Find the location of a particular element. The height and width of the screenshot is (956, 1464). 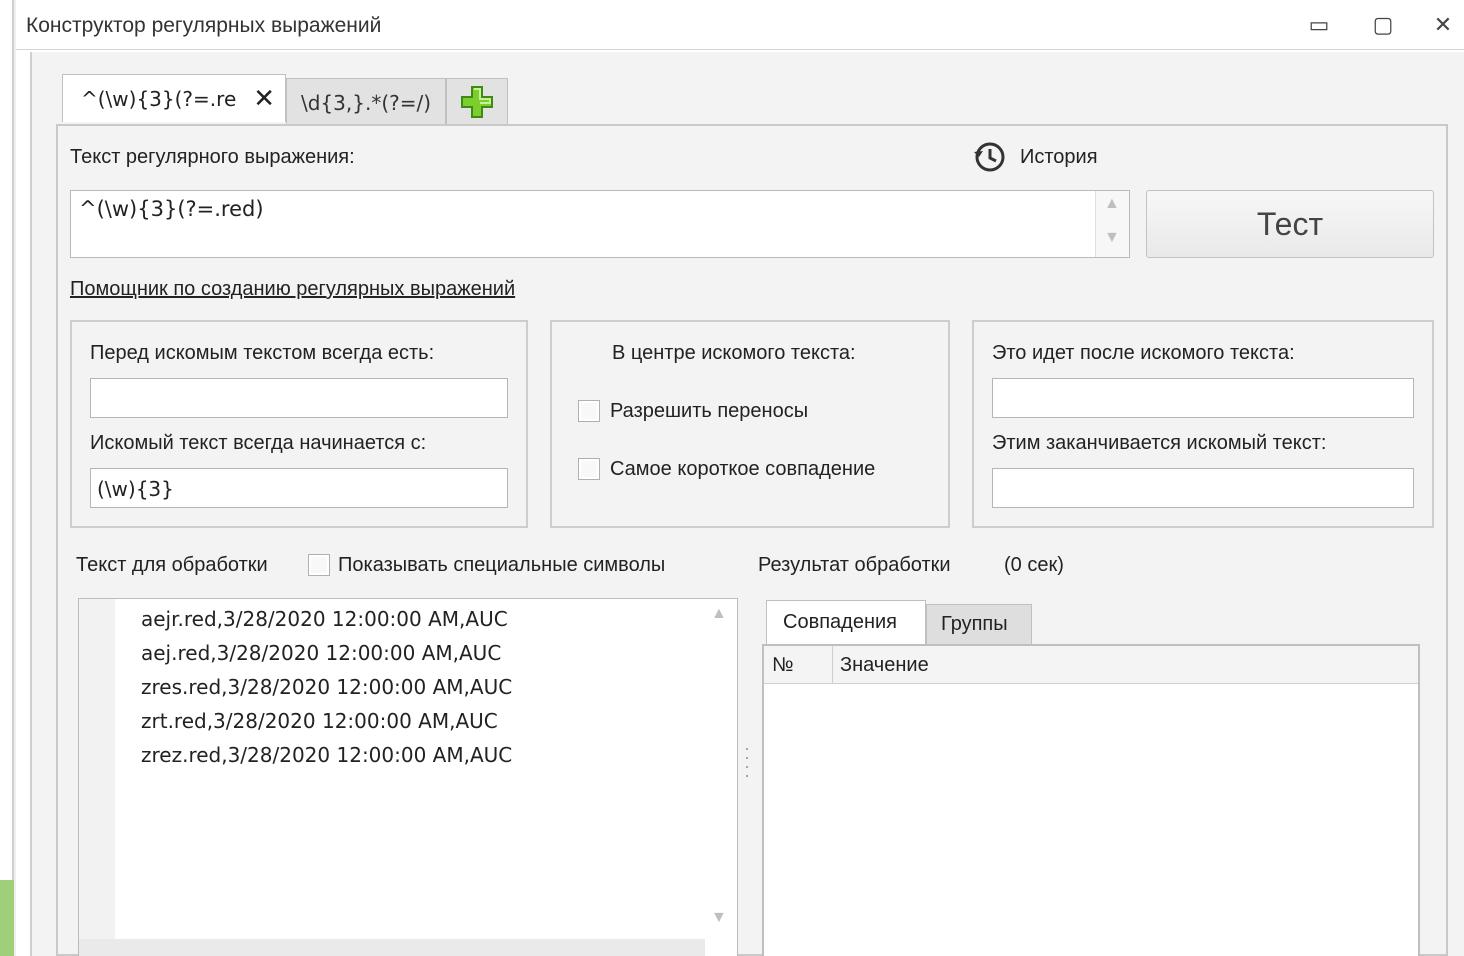

ends-label: Этим заканчивается искомый текст: is located at coordinates (1159, 443).